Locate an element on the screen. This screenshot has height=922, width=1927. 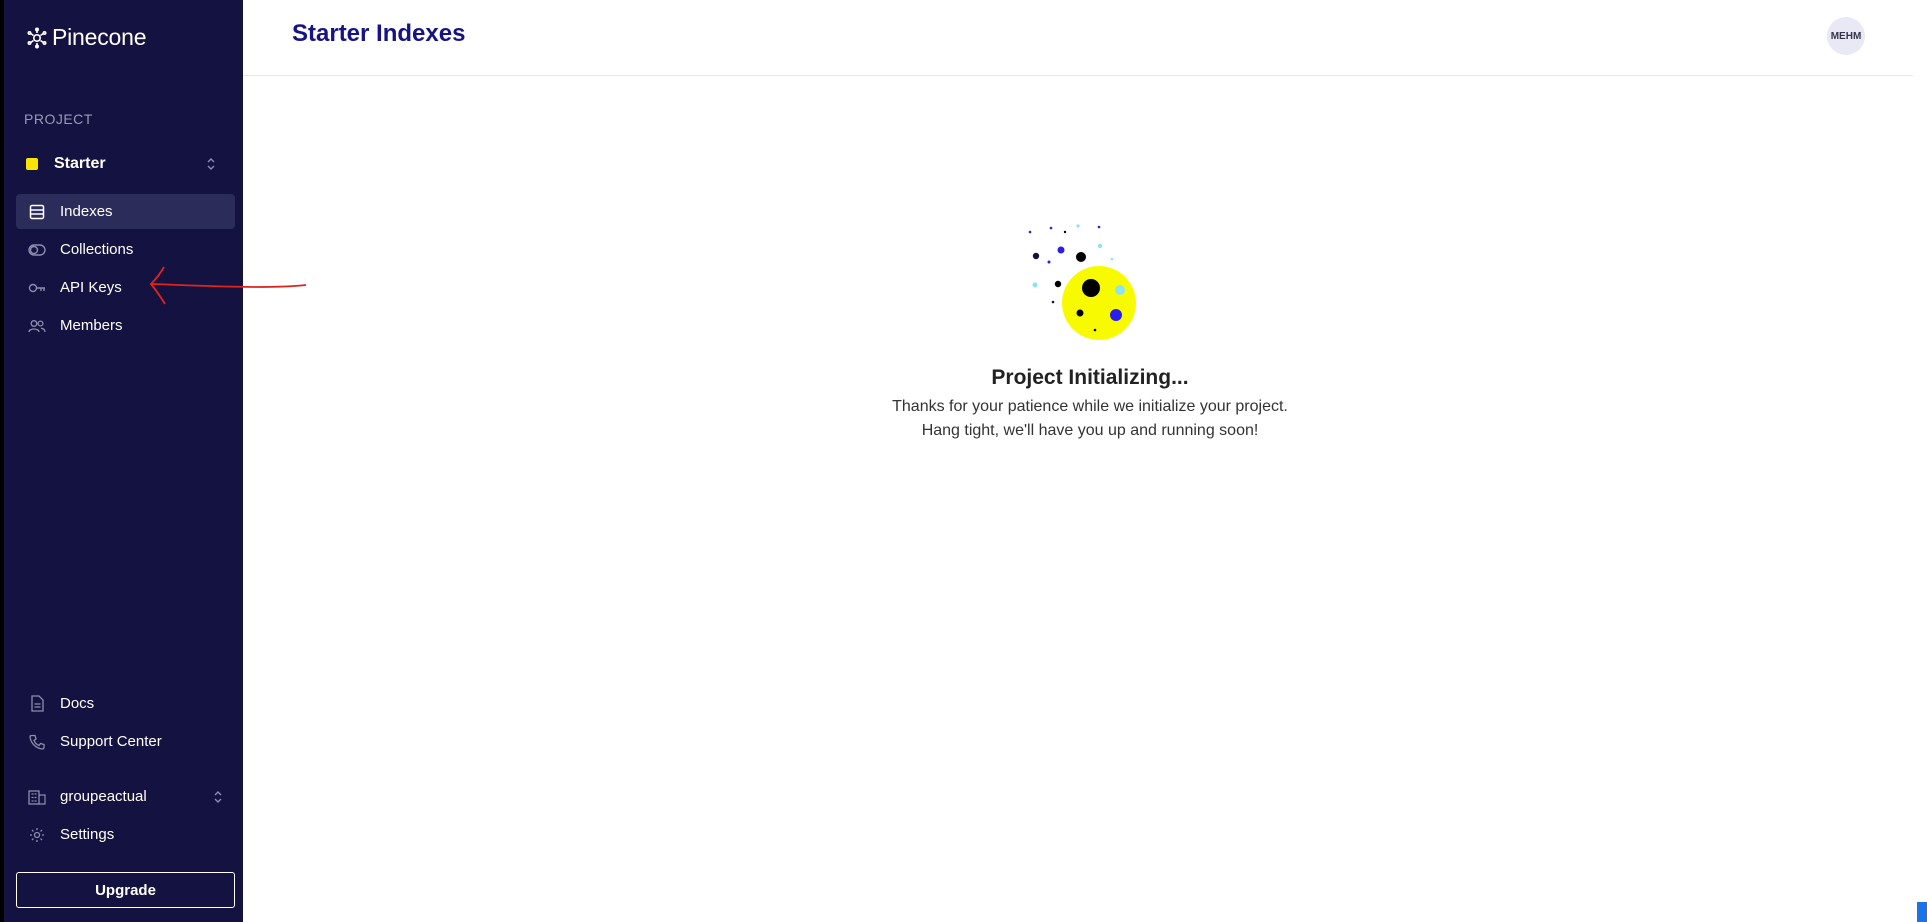
sidebar-item-members: Members is located at coordinates (125, 325).